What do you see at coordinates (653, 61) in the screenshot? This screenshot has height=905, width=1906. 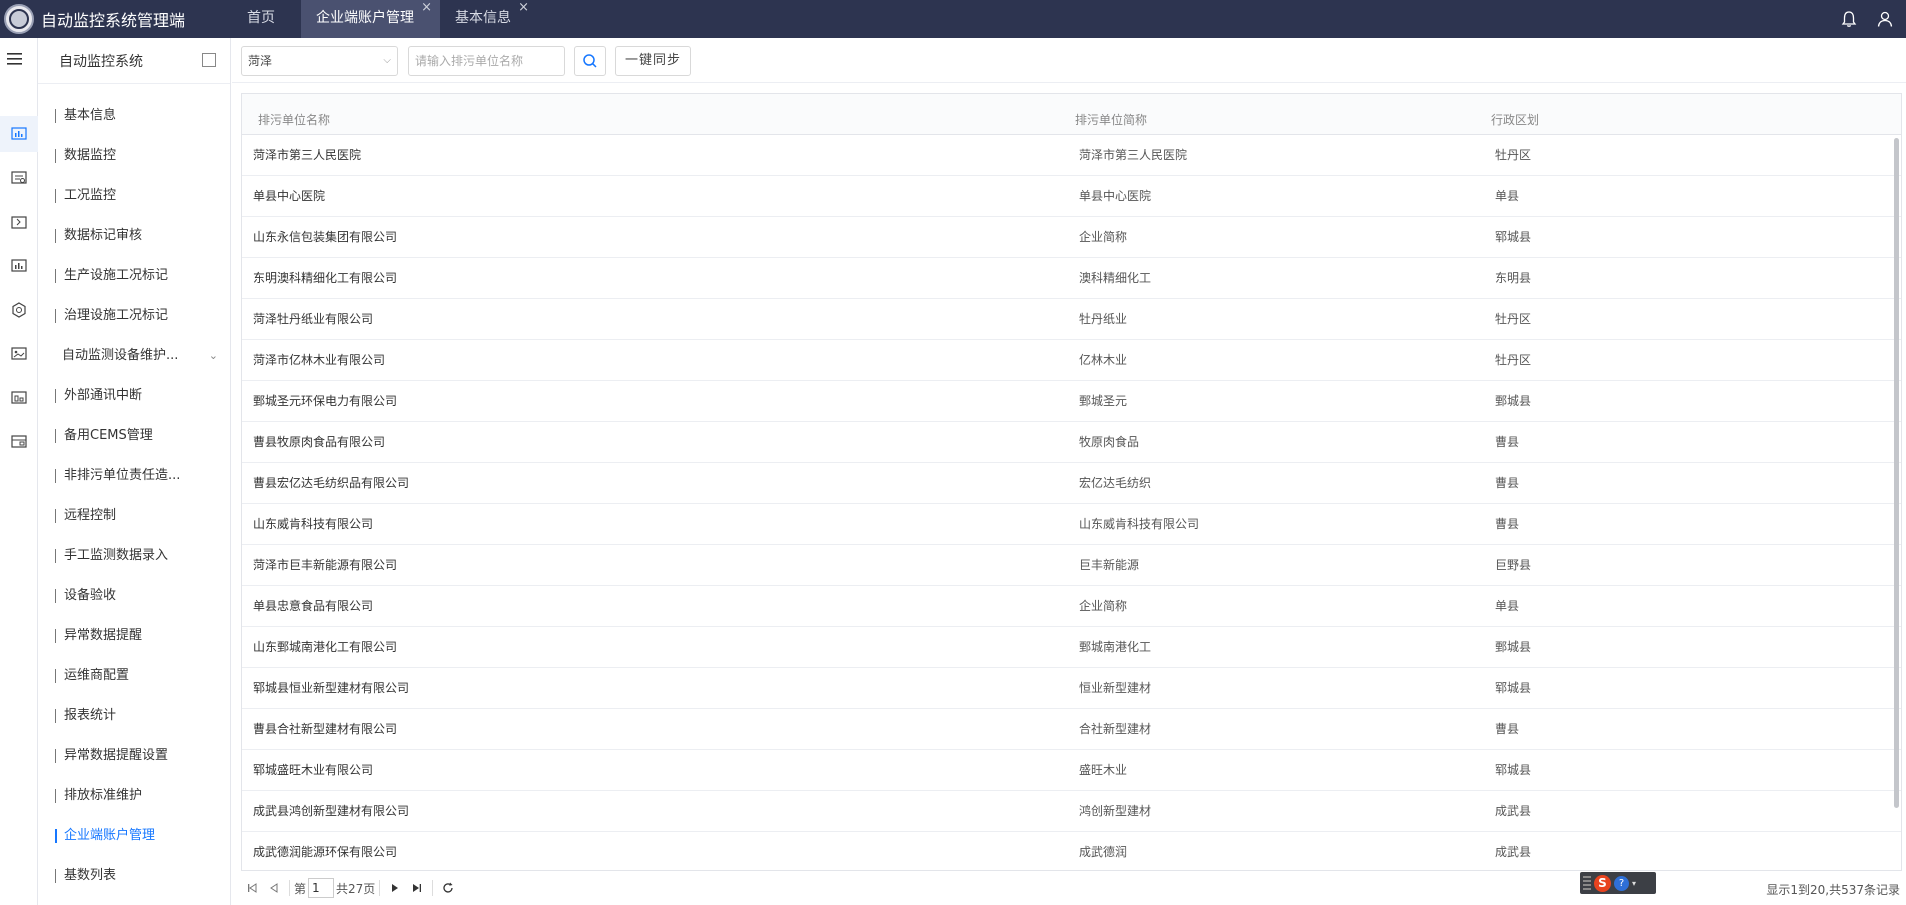 I see `one-click-sync-button: 一键同步` at bounding box center [653, 61].